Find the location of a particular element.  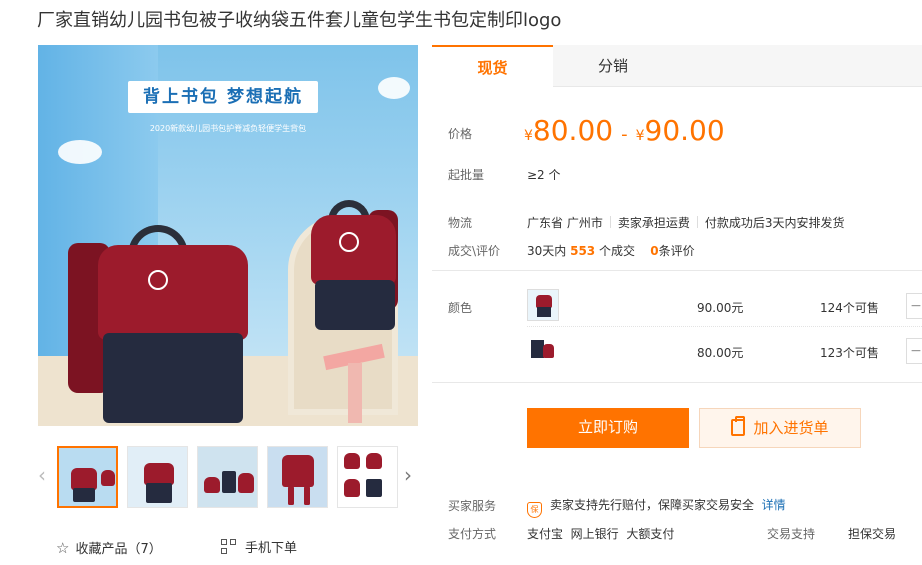

freight-info: 卖家承担运费 is located at coordinates (653, 223).